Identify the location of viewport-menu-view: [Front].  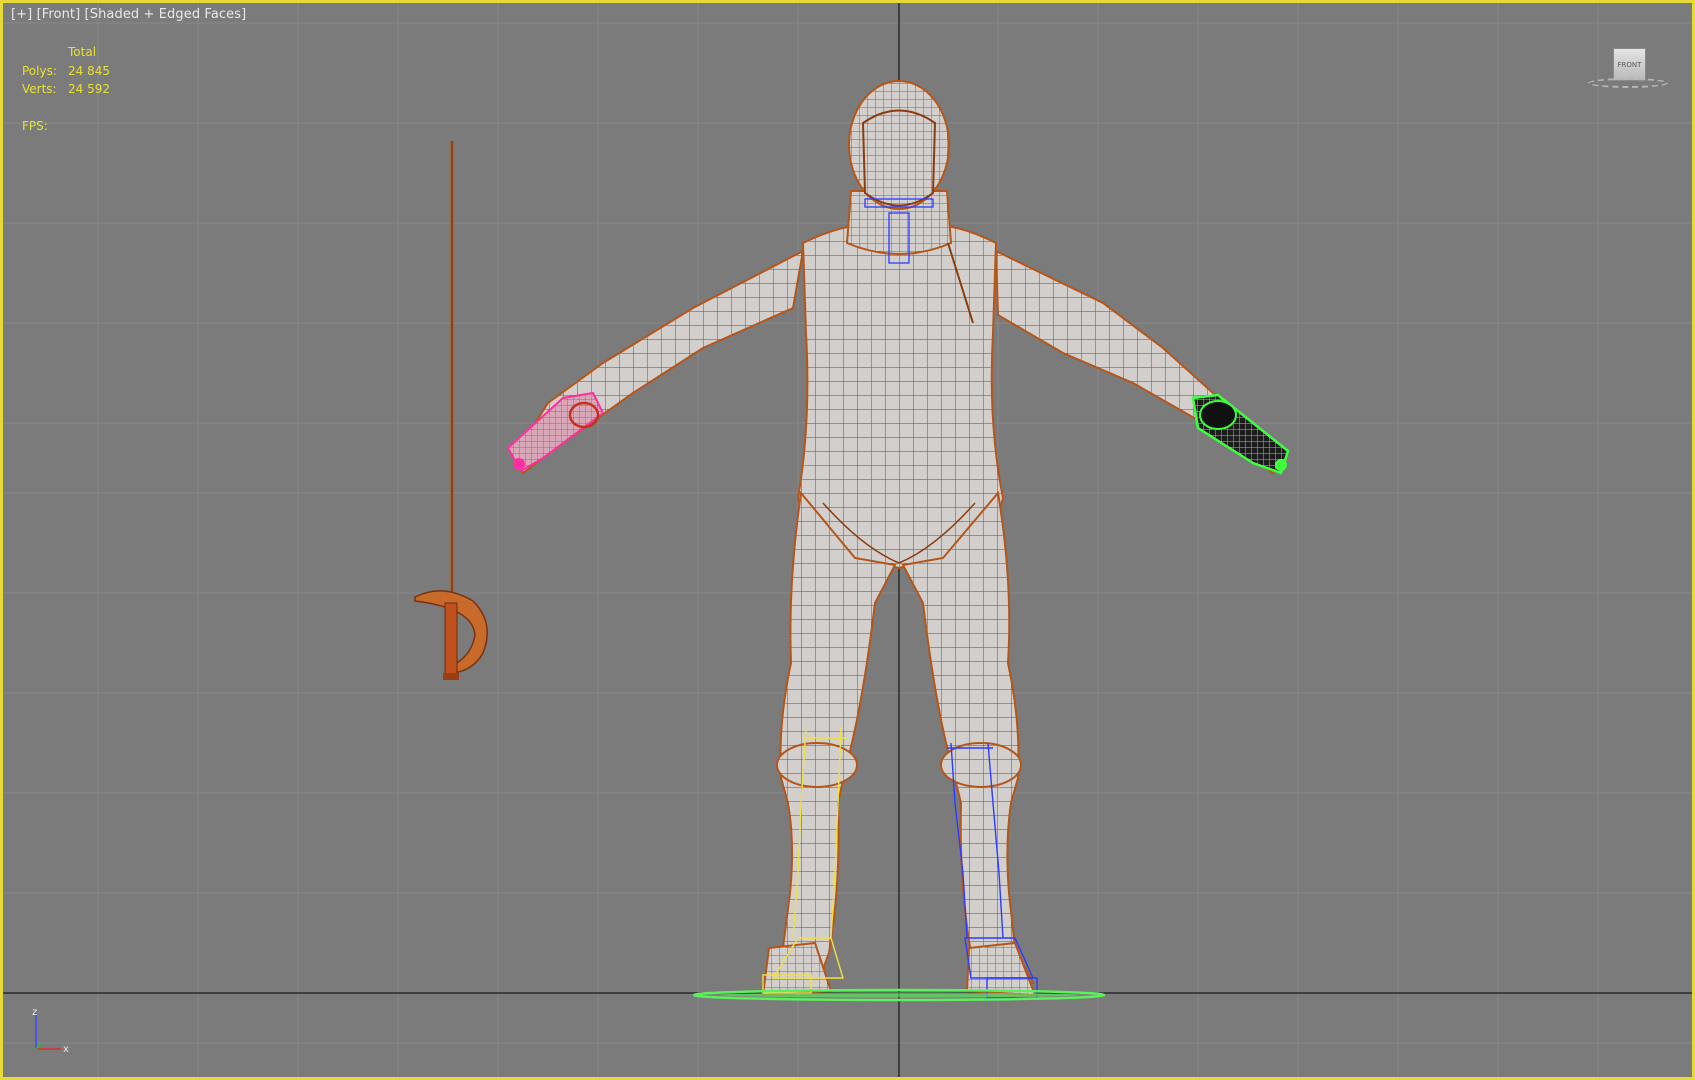
(59, 14).